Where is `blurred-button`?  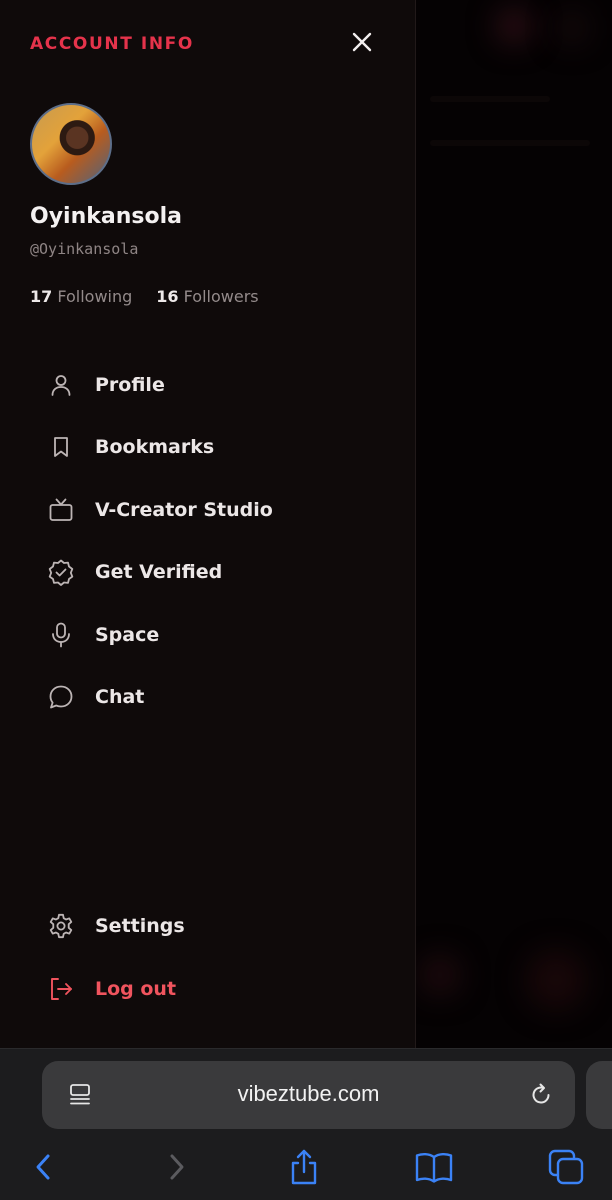 blurred-button is located at coordinates (556, 980).